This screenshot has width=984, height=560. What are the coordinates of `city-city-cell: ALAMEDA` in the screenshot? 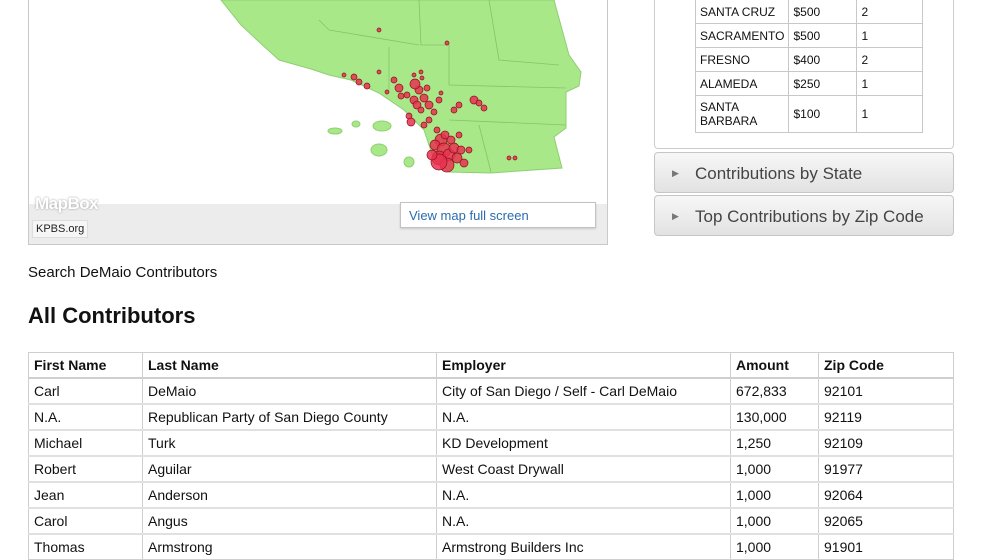 It's located at (742, 83).